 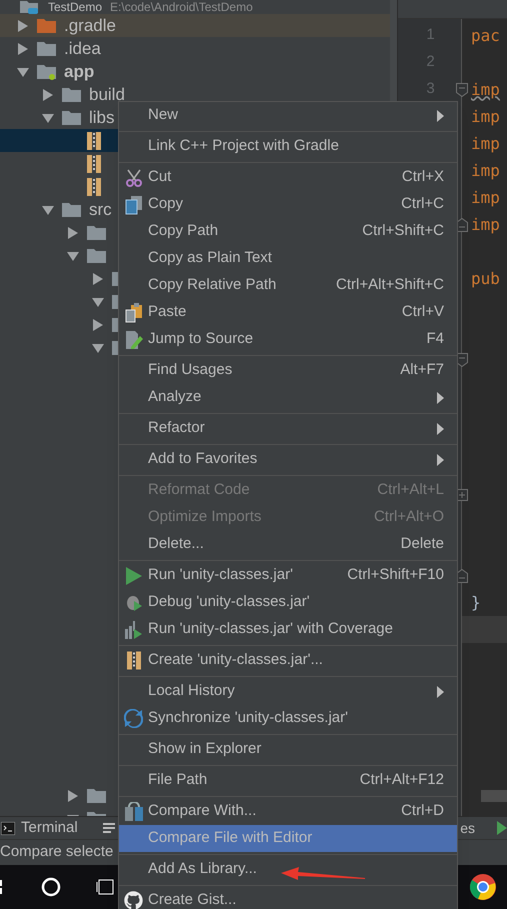 I want to click on shortcut-label: Ctrl+V, so click(x=423, y=312).